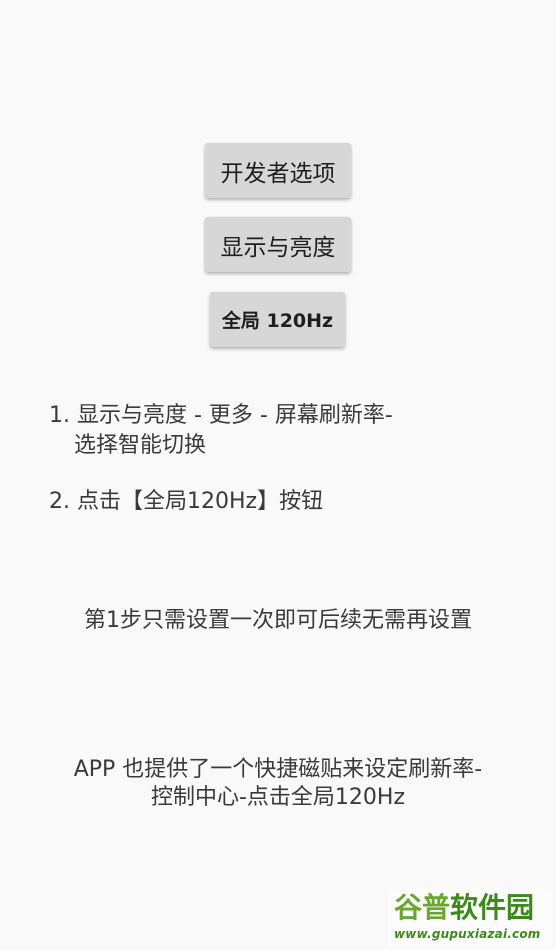 This screenshot has height=950, width=556. I want to click on watermark-url: www.gupuxiazai.com, so click(467, 934).